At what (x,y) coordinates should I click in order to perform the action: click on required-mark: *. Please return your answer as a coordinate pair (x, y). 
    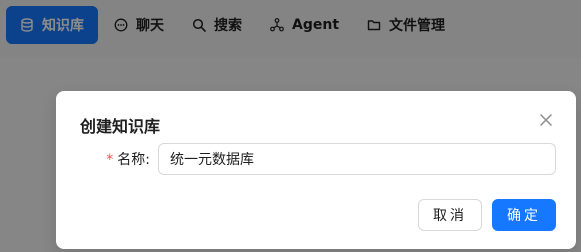
    Looking at the image, I should click on (110, 160).